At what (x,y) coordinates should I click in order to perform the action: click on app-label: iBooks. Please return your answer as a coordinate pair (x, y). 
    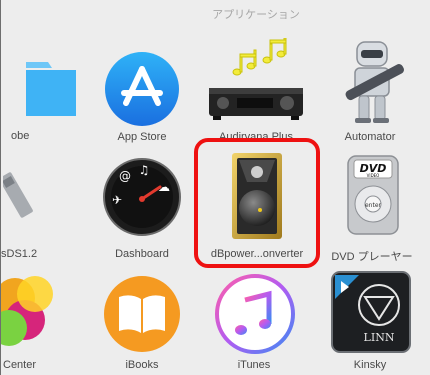
    Looking at the image, I should click on (142, 365).